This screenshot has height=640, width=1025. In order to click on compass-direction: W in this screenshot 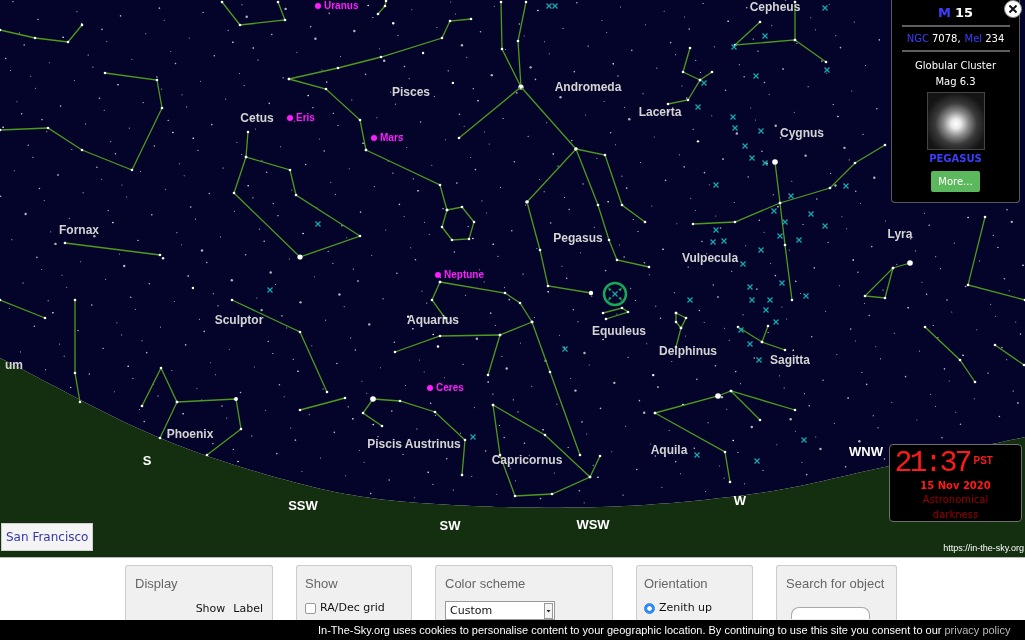, I will do `click(740, 500)`.